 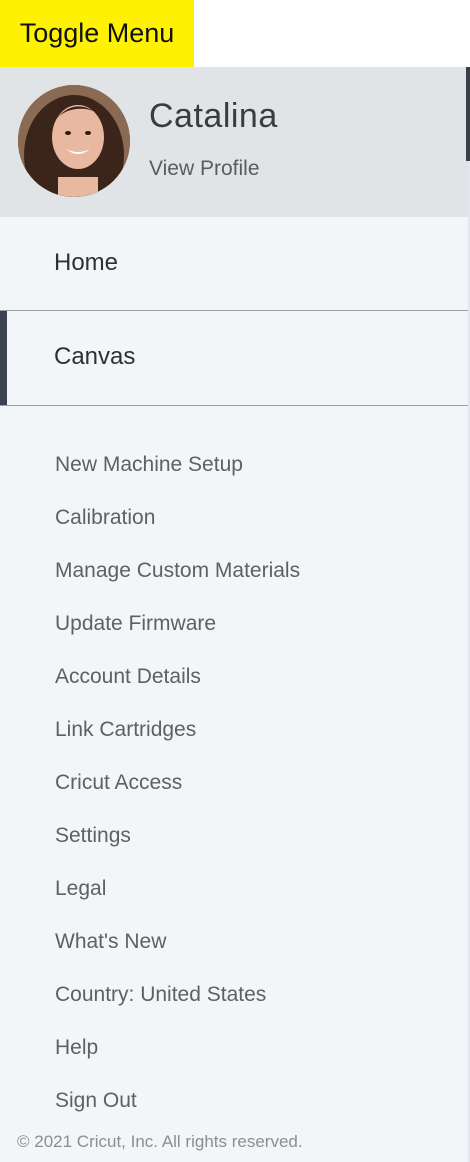 I want to click on menu-item-country: Country: United States, so click(x=177, y=1006).